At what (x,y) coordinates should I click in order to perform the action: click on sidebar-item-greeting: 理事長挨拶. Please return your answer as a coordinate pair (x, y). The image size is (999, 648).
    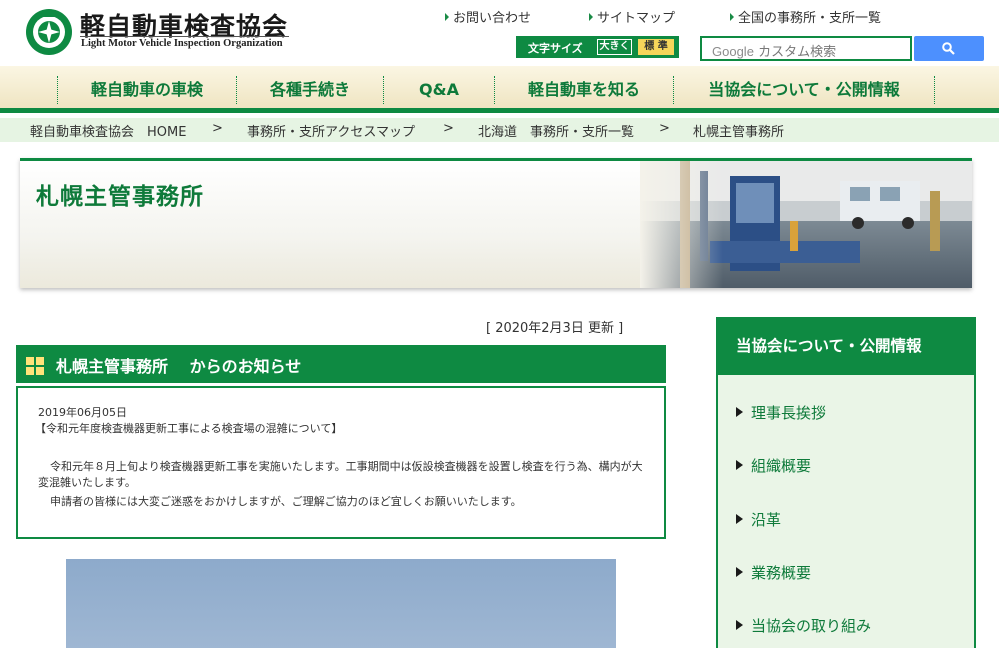
    Looking at the image, I should click on (781, 412).